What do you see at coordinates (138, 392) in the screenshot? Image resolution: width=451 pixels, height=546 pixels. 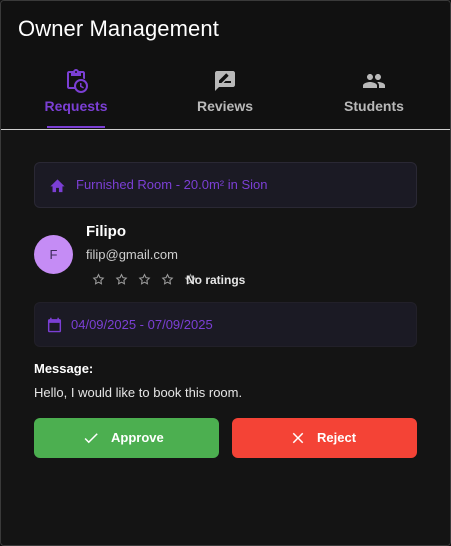 I see `message-text: Hello, I would like to book this room.` at bounding box center [138, 392].